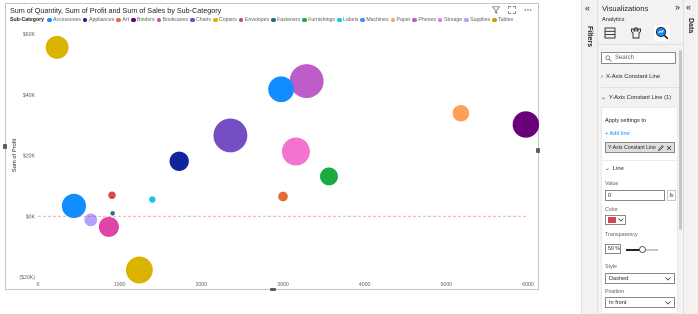  What do you see at coordinates (640, 160) in the screenshot?
I see `card-divider` at bounding box center [640, 160].